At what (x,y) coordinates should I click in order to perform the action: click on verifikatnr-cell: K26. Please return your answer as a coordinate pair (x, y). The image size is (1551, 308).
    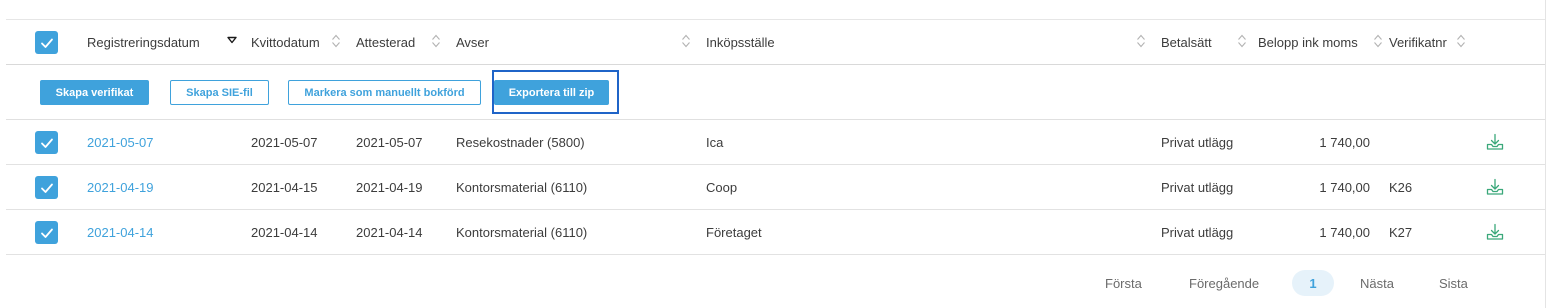
    Looking at the image, I should click on (1401, 187).